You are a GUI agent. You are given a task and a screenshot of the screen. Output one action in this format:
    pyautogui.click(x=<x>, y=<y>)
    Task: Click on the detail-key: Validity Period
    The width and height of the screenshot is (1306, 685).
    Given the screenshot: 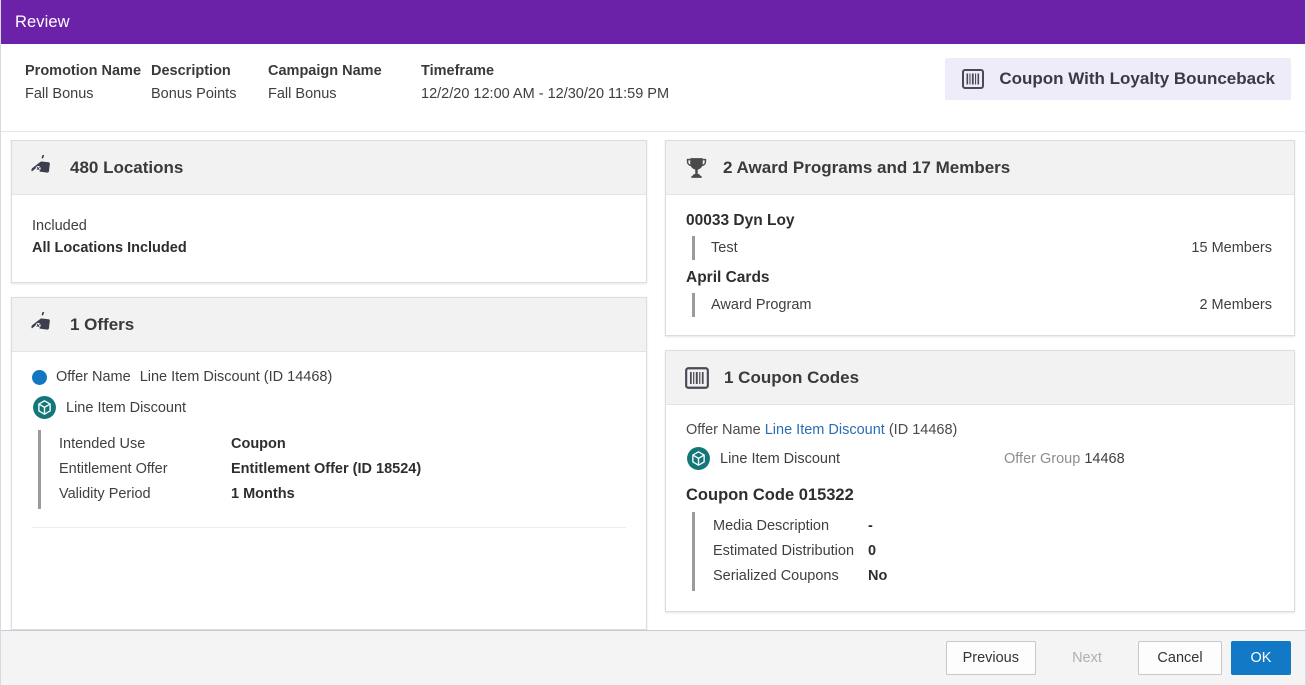 What is the action you would take?
    pyautogui.click(x=105, y=494)
    